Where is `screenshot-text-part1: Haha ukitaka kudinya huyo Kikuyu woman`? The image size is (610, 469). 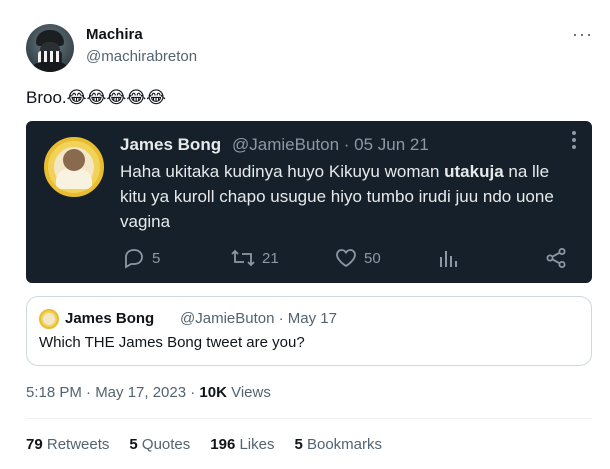 screenshot-text-part1: Haha ukitaka kudinya huyo Kikuyu woman is located at coordinates (282, 171).